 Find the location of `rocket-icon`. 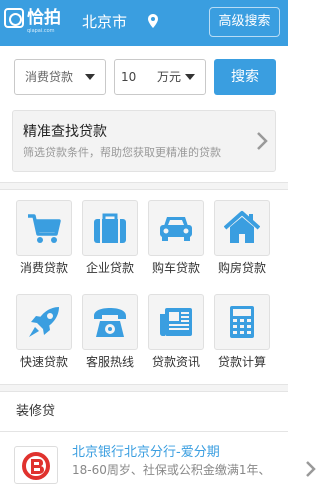

rocket-icon is located at coordinates (44, 322).